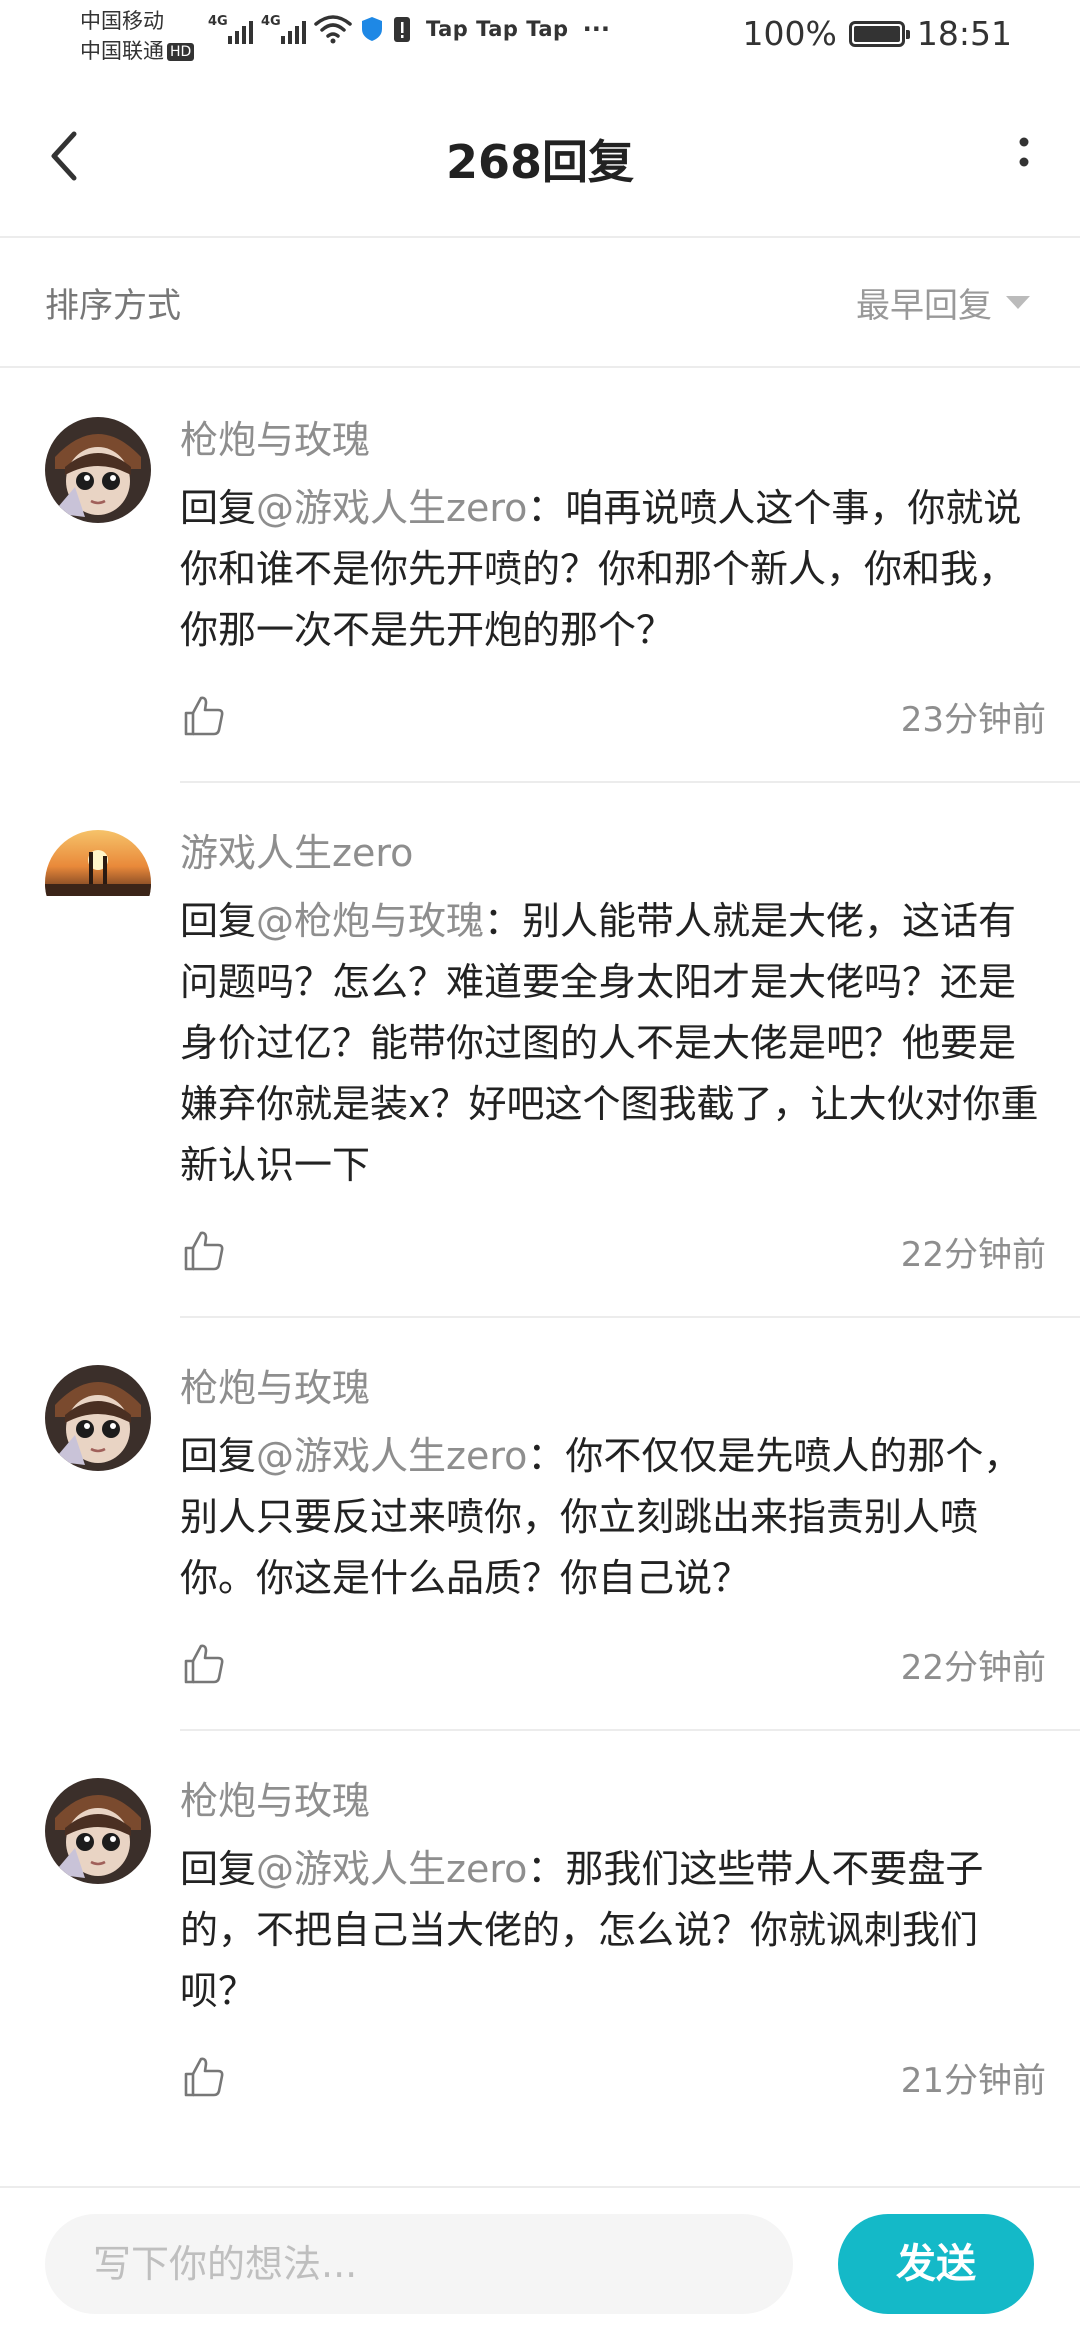  Describe the element at coordinates (218, 21) in the screenshot. I see `network-type-1: 4G` at that location.